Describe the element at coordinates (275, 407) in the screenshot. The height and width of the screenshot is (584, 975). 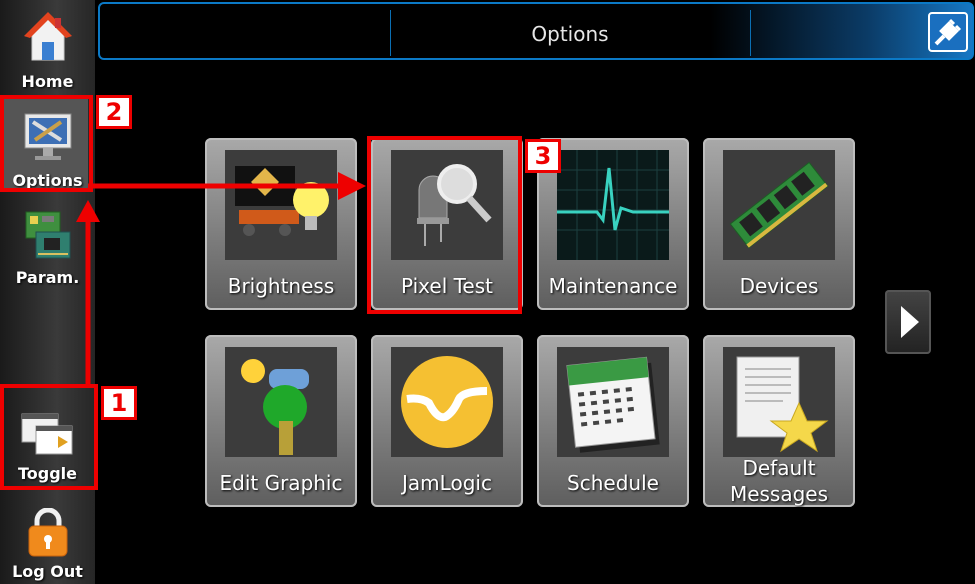
I see `tree-sun-icon` at that location.